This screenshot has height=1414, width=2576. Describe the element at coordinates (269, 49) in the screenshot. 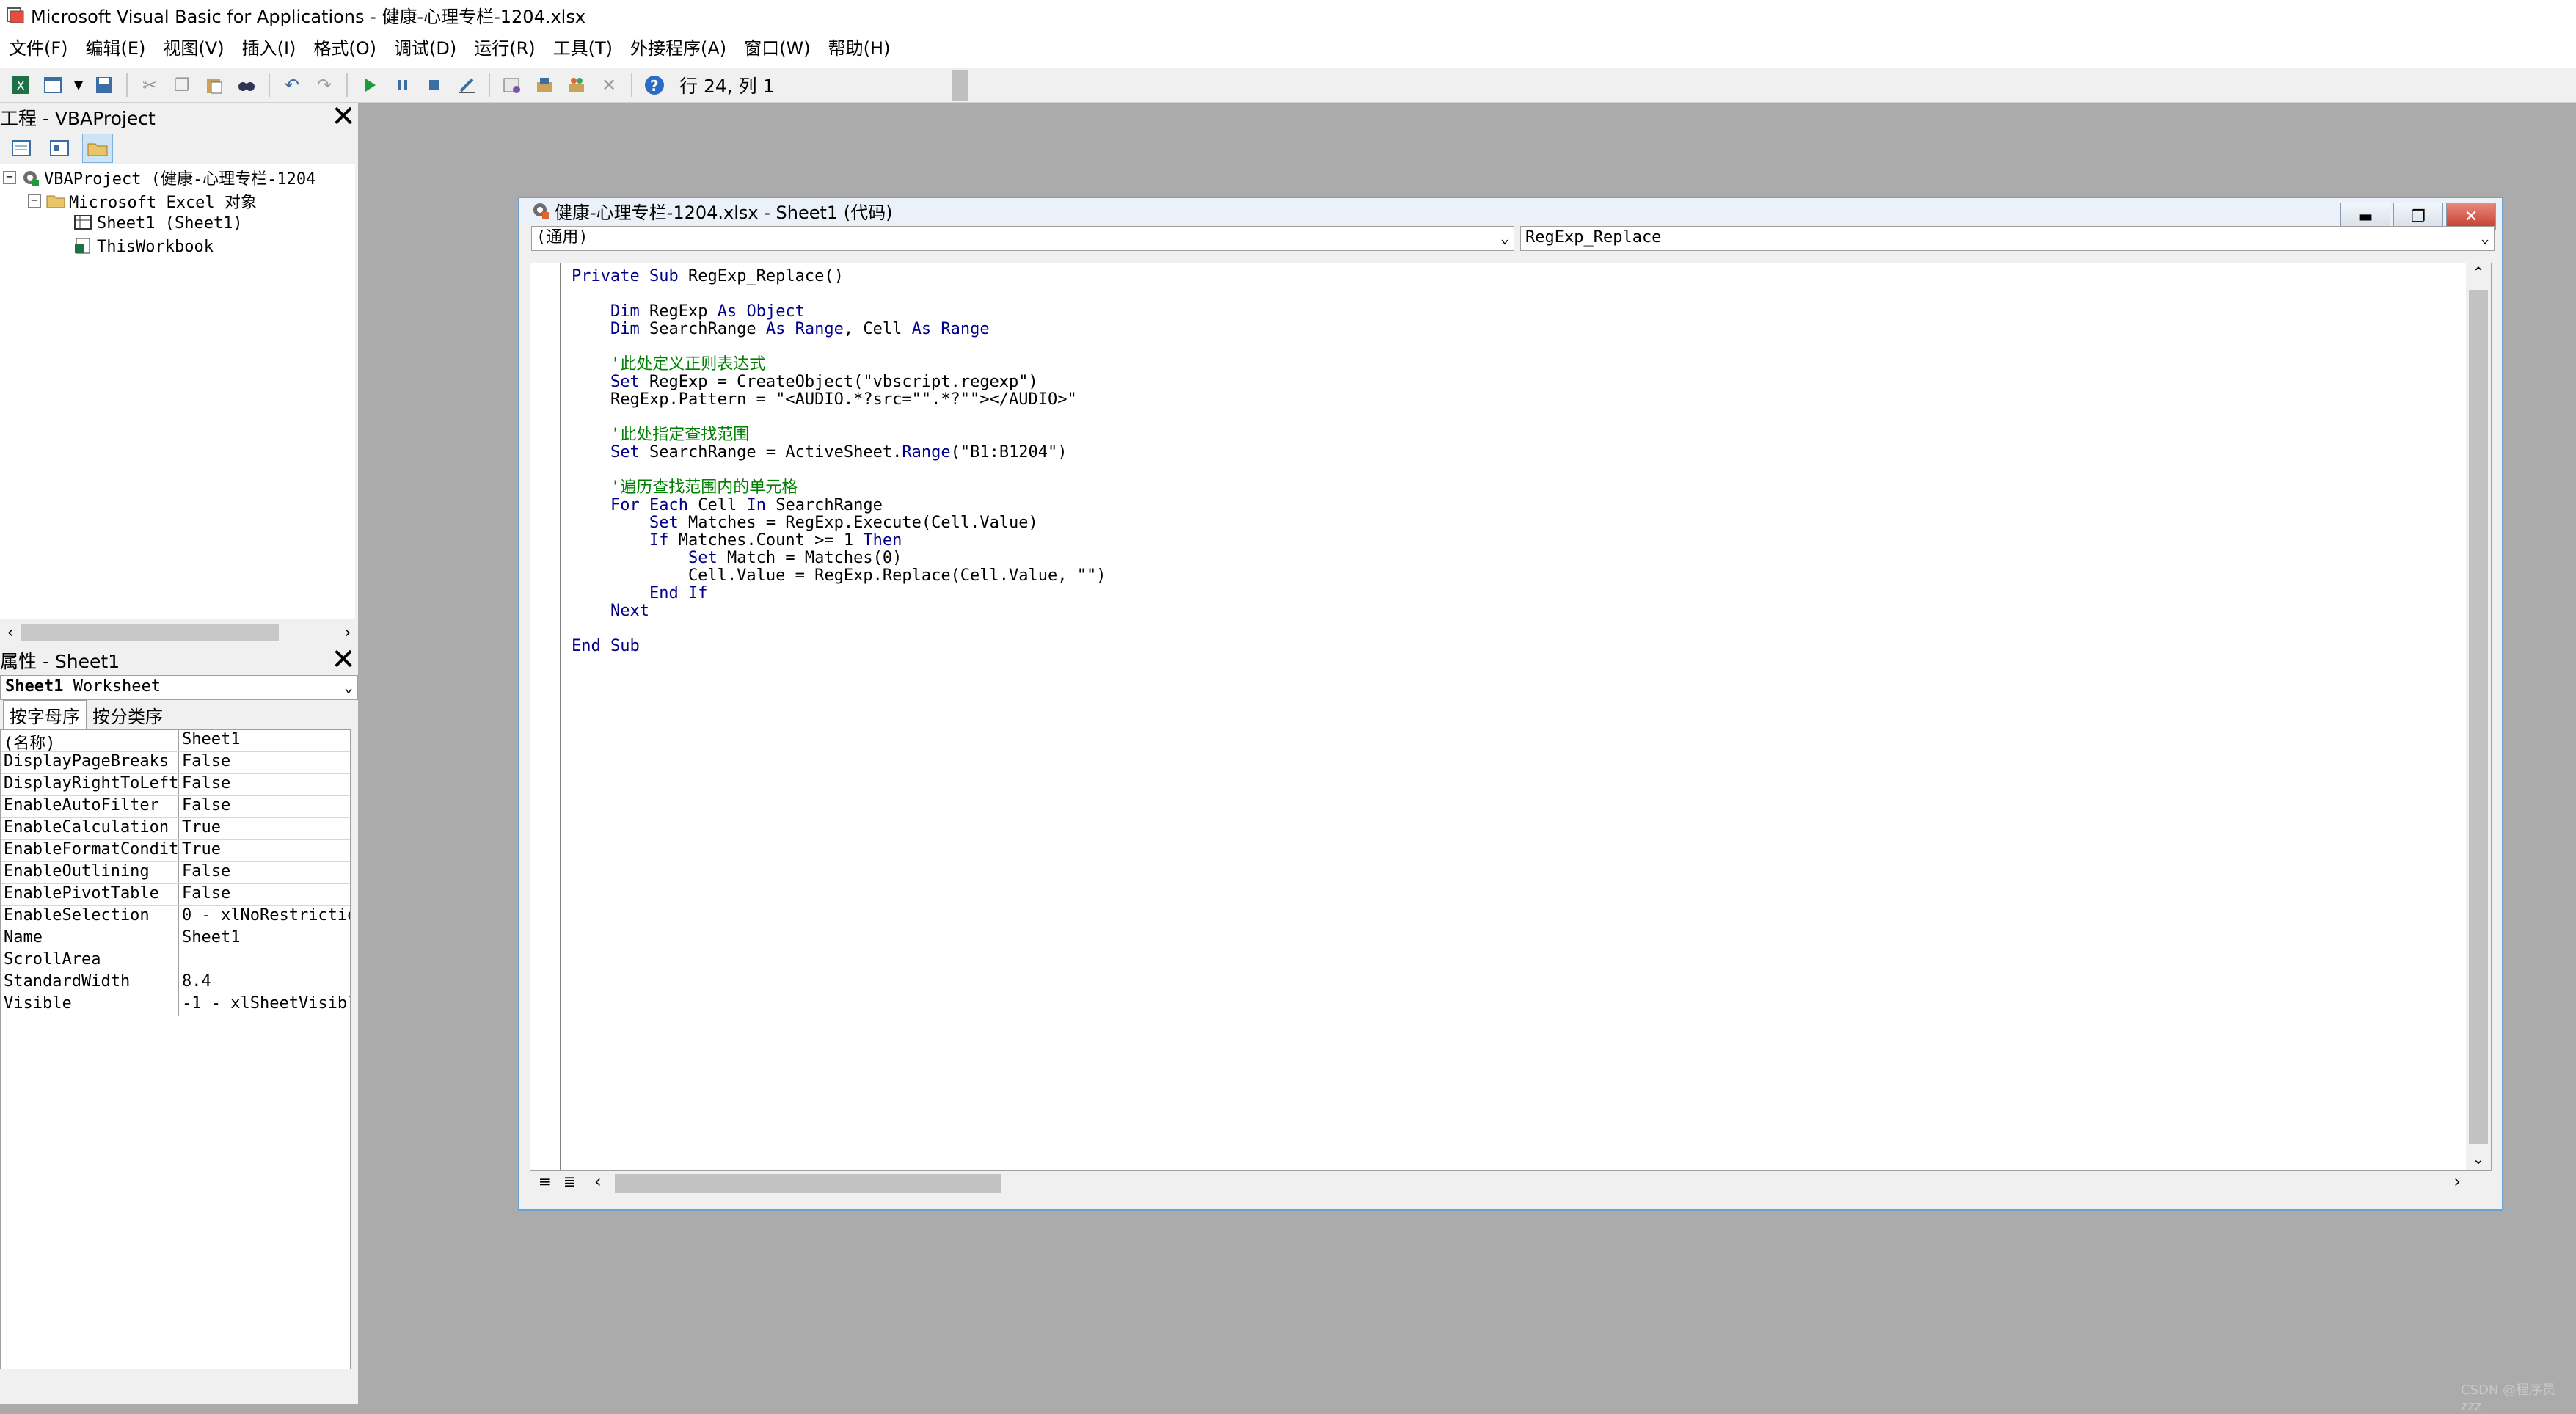

I see `menu-insert: 插入(I)` at that location.